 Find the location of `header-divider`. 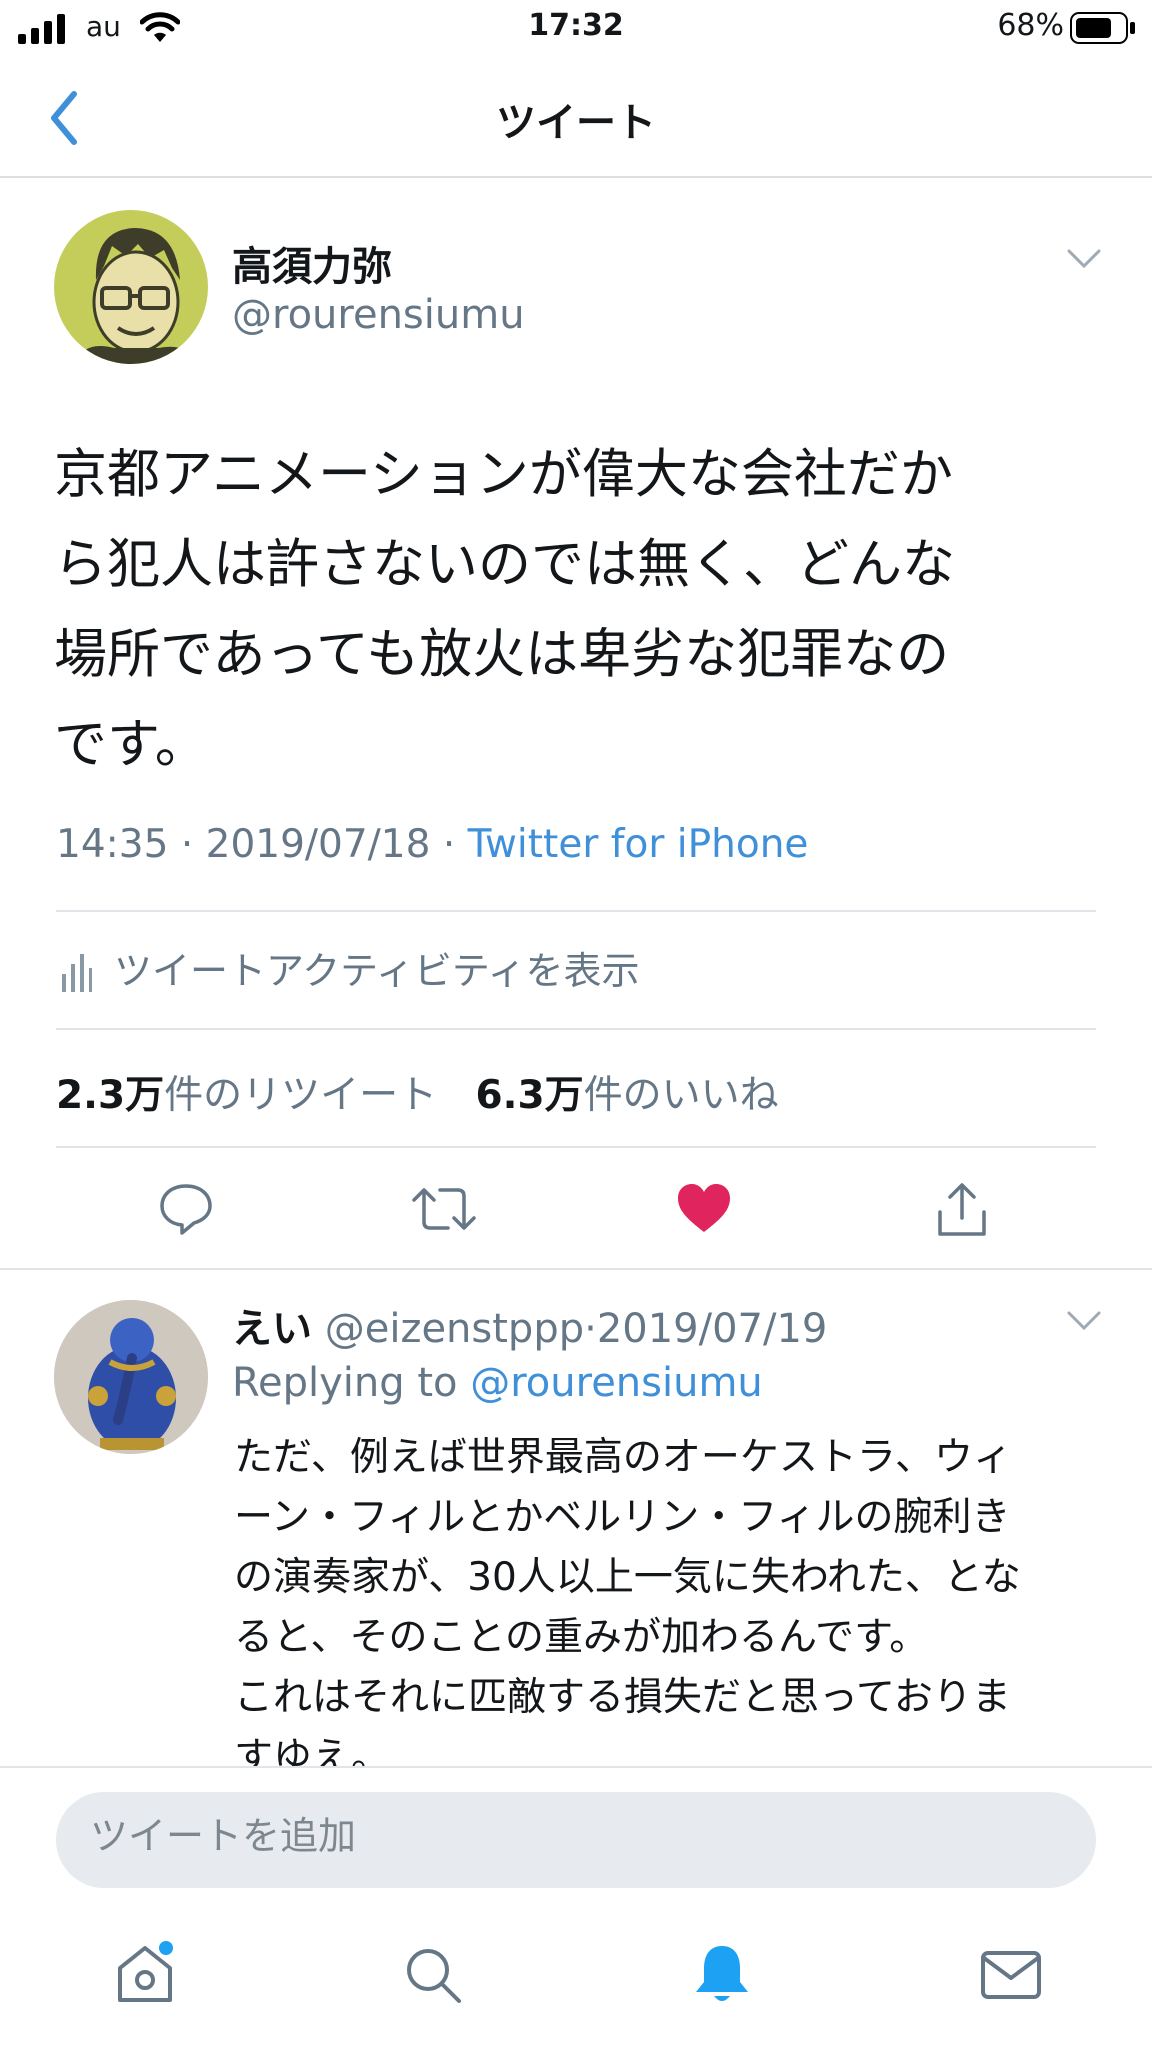

header-divider is located at coordinates (576, 177).